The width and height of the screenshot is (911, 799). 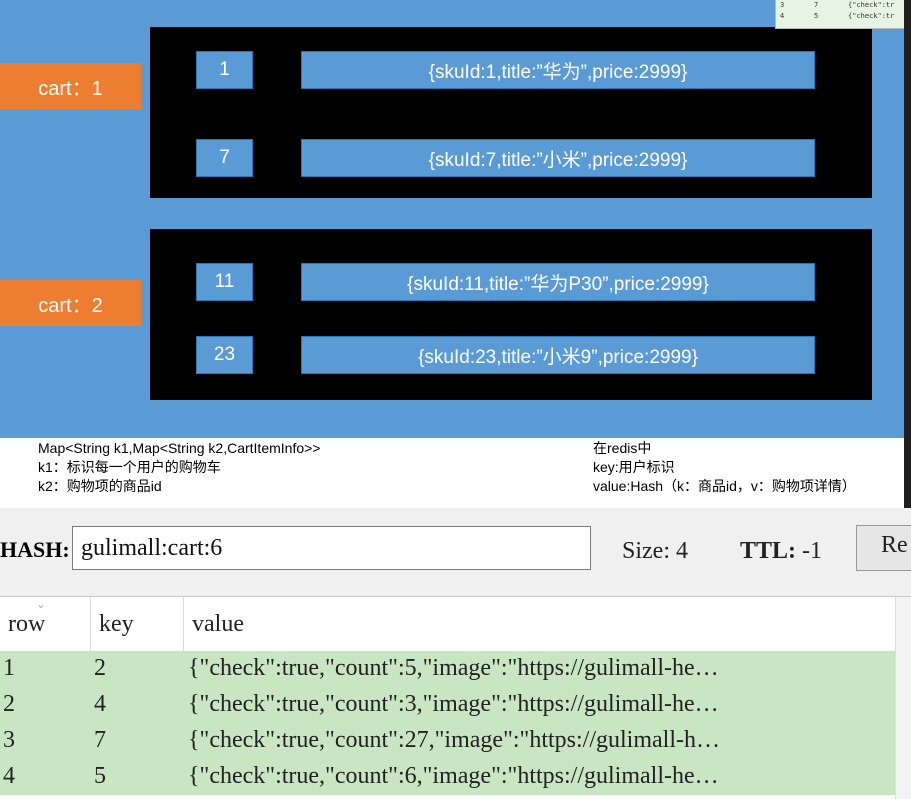 I want to click on vertical-scrollbar, so click(x=903, y=698).